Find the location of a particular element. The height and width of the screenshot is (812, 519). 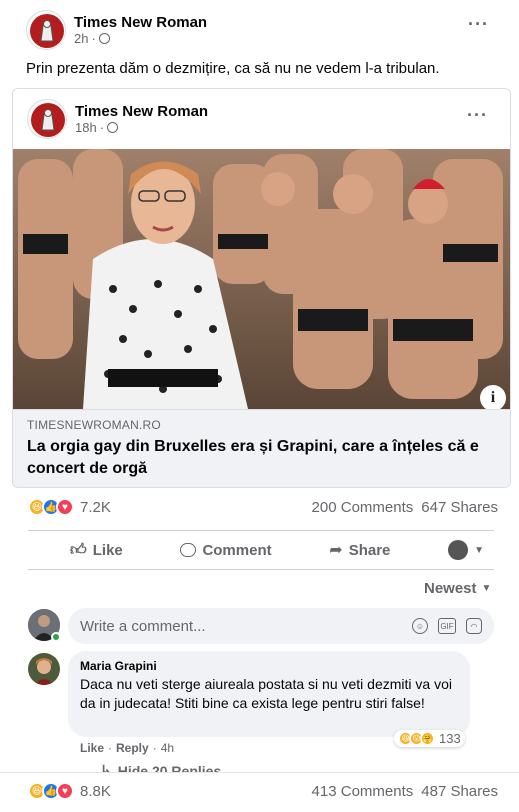

online-status-dot is located at coordinates (56, 637).